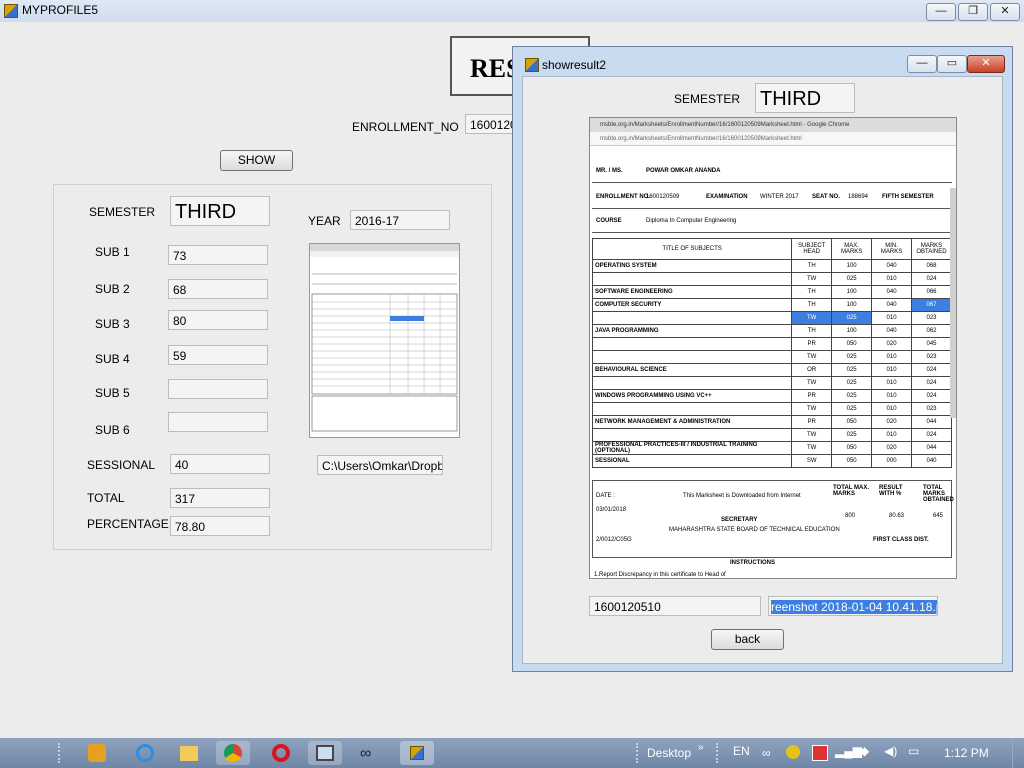 The height and width of the screenshot is (768, 1024). What do you see at coordinates (864, 751) in the screenshot?
I see `dropbox-icon: ◆` at bounding box center [864, 751].